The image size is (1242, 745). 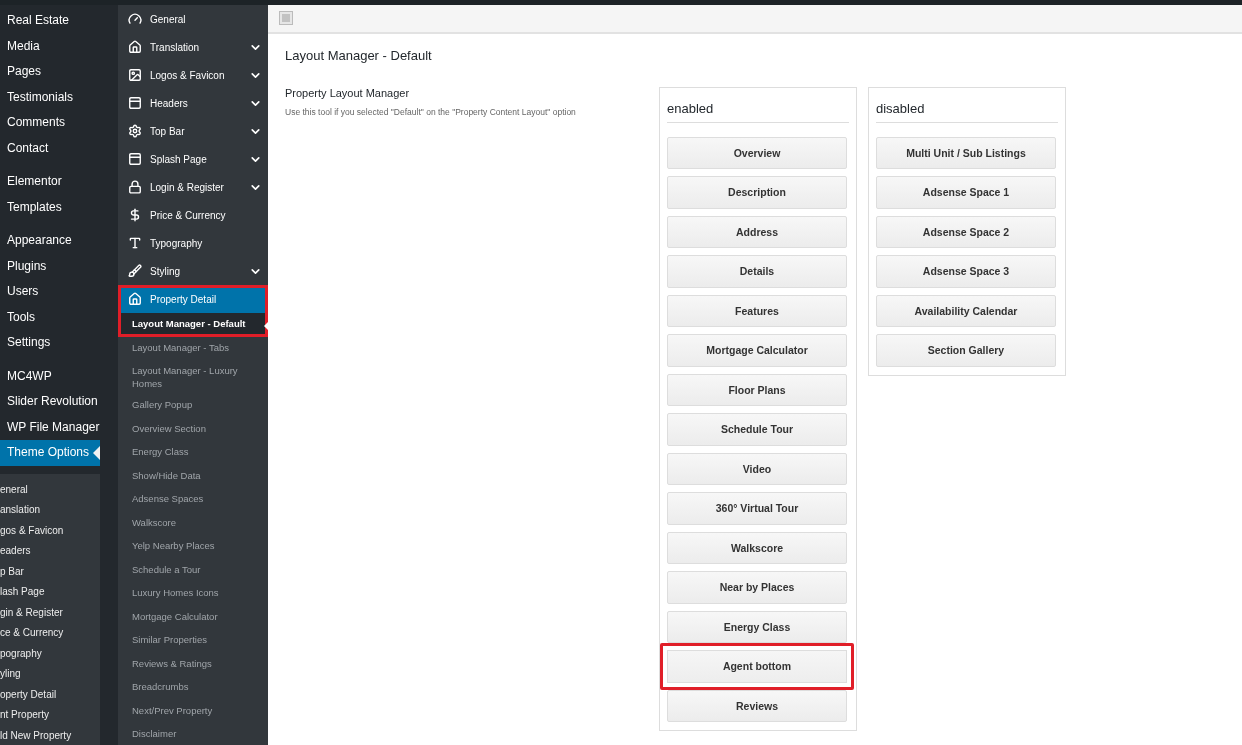 What do you see at coordinates (431, 111) in the screenshot?
I see `field-description: Use this tool if you selected "Default" on the "Property Content Layout" option` at bounding box center [431, 111].